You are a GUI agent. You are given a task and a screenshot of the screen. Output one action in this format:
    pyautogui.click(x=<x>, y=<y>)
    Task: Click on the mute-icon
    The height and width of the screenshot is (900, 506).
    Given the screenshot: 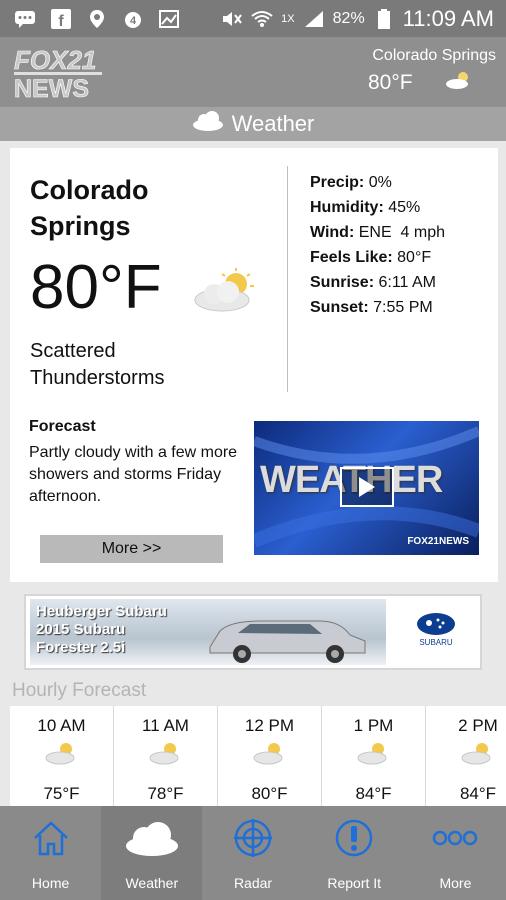 What is the action you would take?
    pyautogui.click(x=232, y=19)
    